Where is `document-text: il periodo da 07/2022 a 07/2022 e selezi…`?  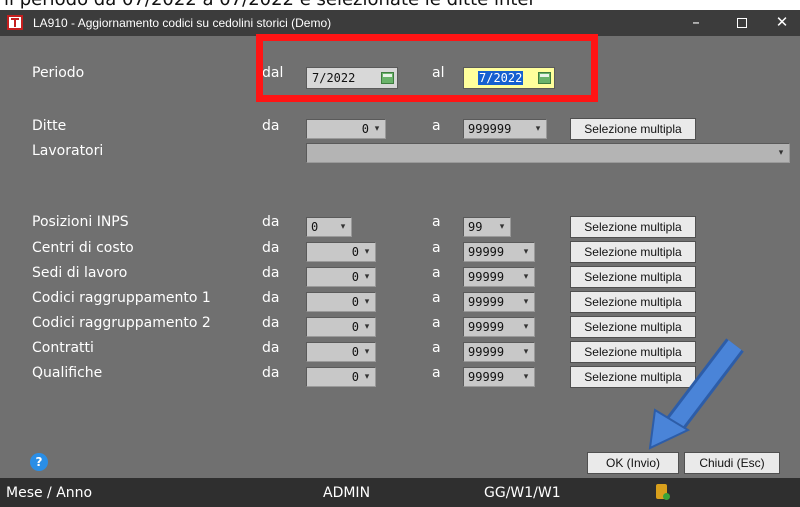
document-text: il periodo da 07/2022 a 07/2022 e selezi… is located at coordinates (270, 5).